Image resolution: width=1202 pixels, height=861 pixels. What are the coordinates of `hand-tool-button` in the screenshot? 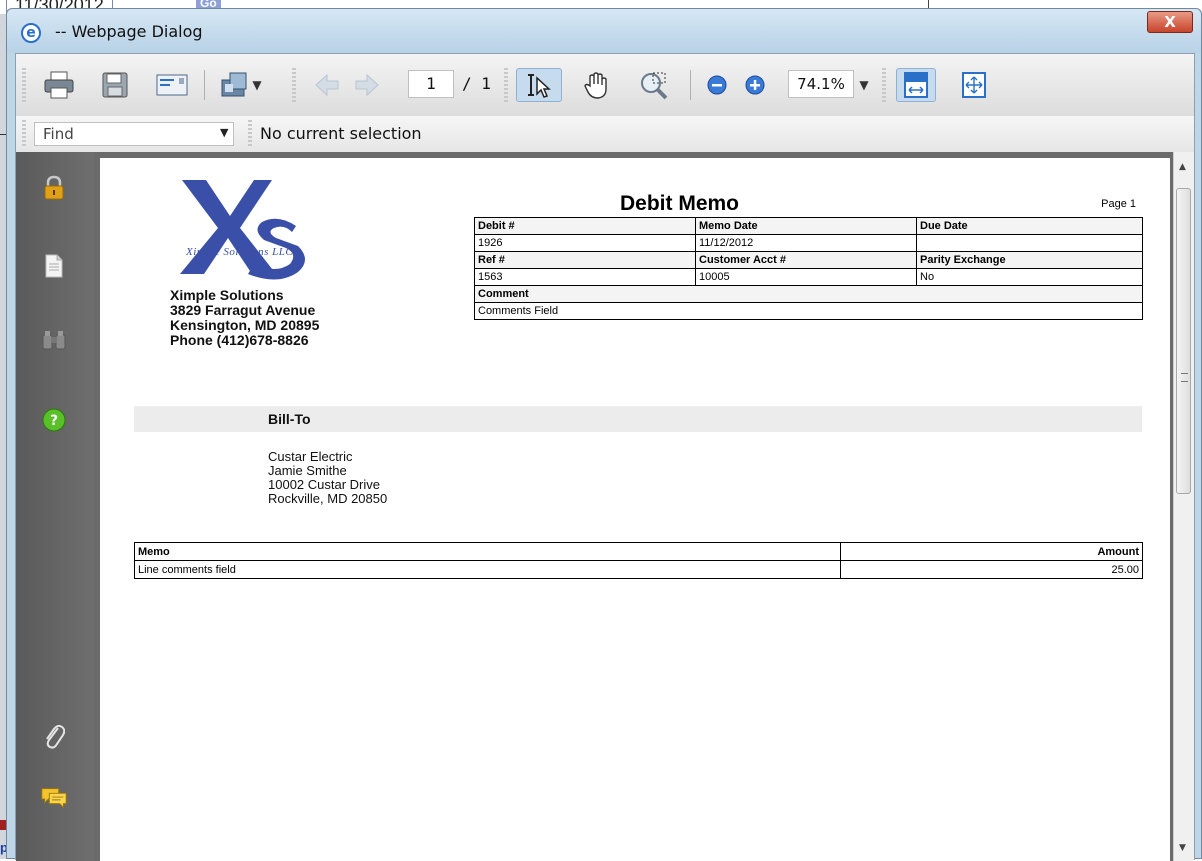 It's located at (596, 85).